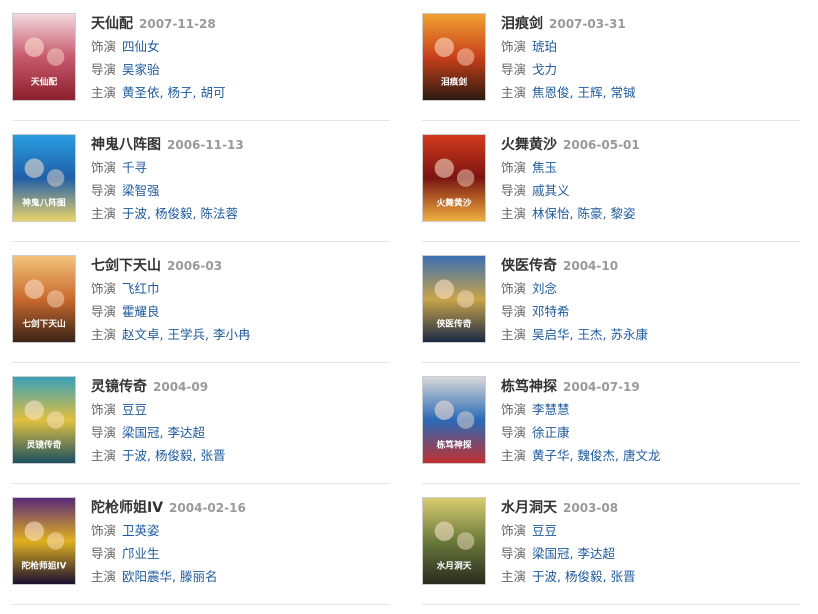 This screenshot has height=614, width=818. I want to click on person-link: 黄子华, so click(551, 455).